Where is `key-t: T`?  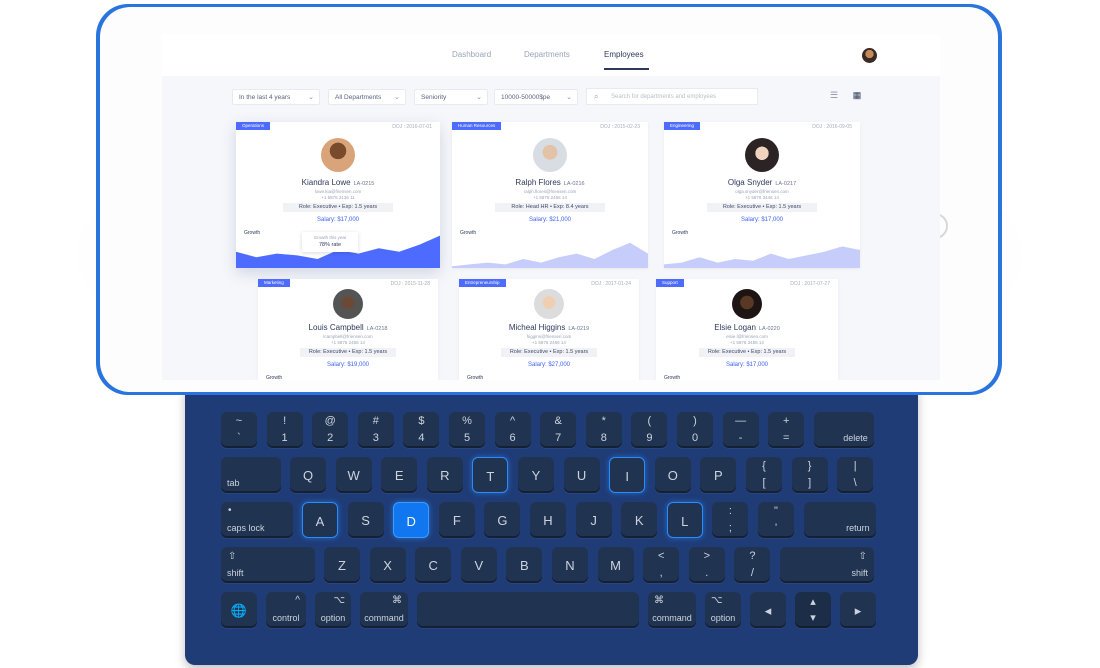
key-t: T is located at coordinates (490, 475).